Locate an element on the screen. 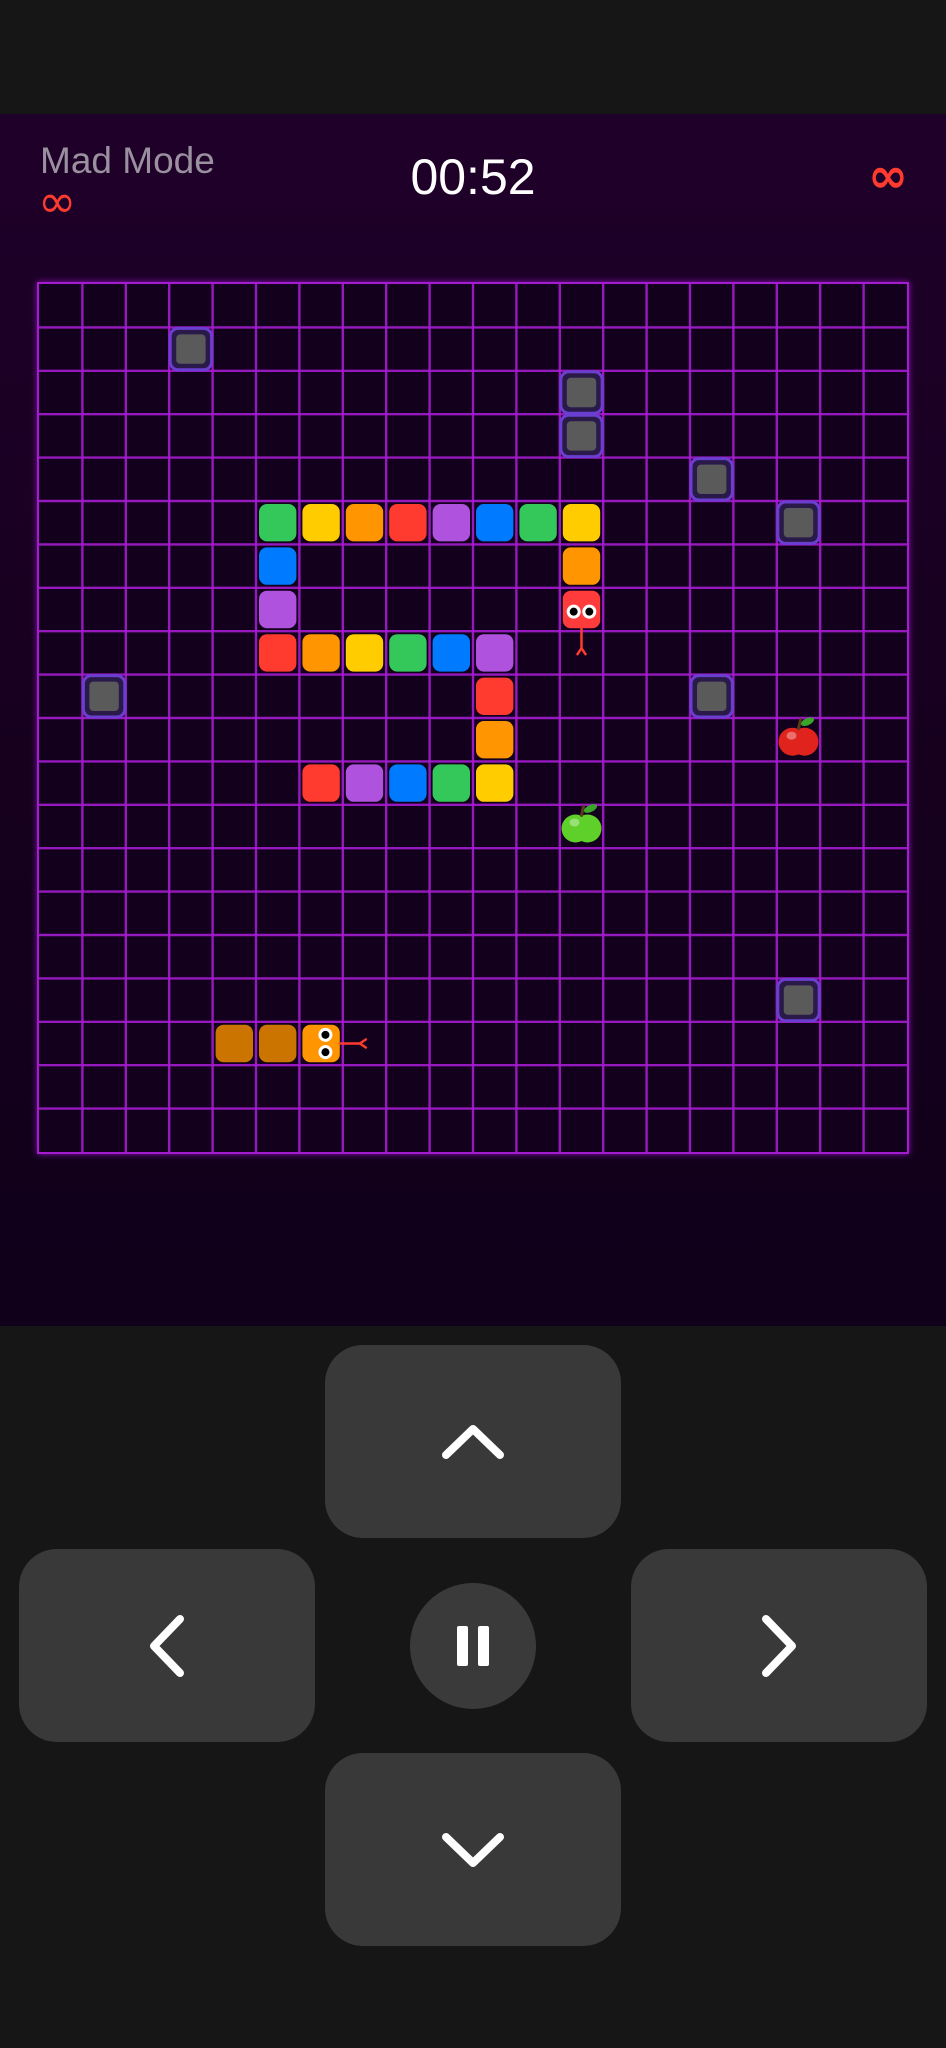 This screenshot has height=2048, width=946. green-apple-shine is located at coordinates (574, 822).